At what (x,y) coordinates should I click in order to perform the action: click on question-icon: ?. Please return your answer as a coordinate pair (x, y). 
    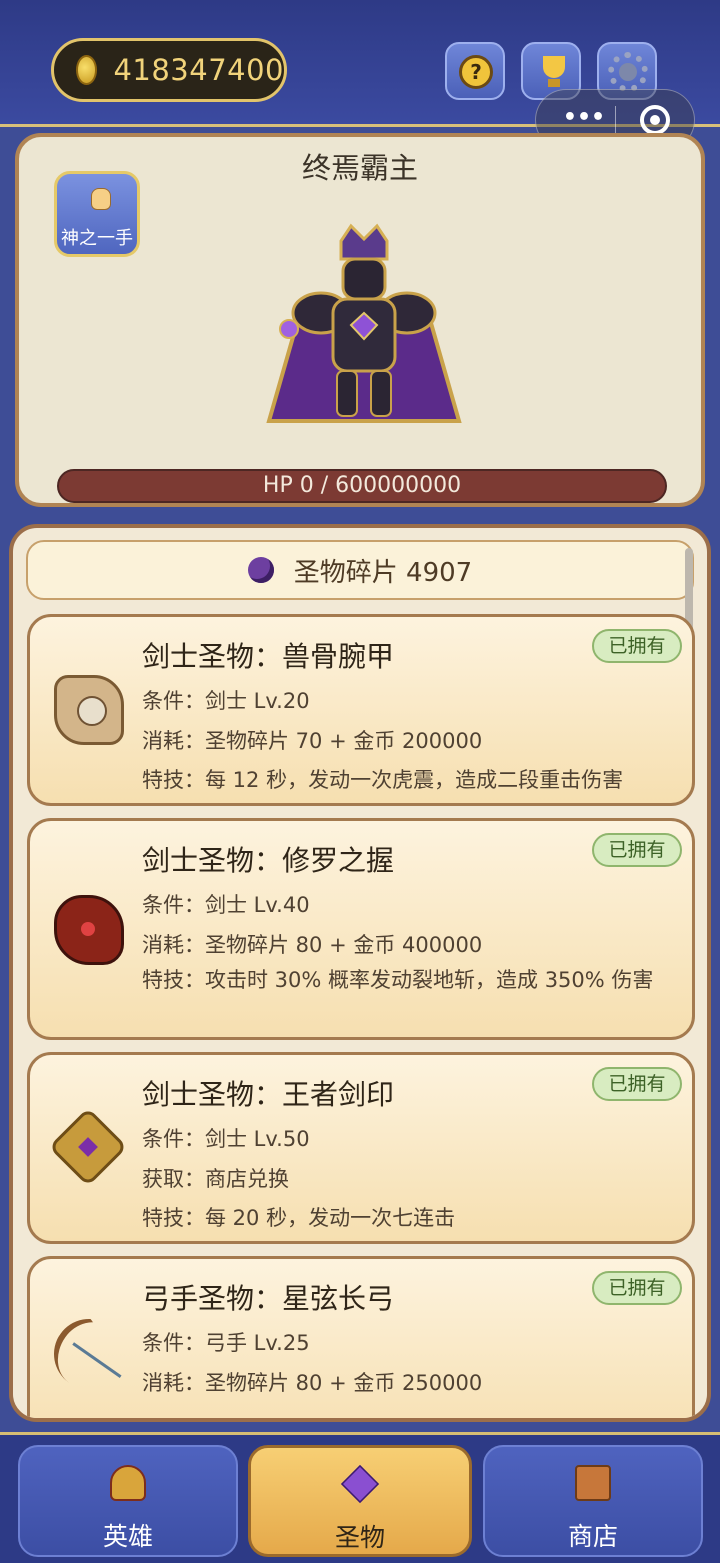
    Looking at the image, I should click on (476, 72).